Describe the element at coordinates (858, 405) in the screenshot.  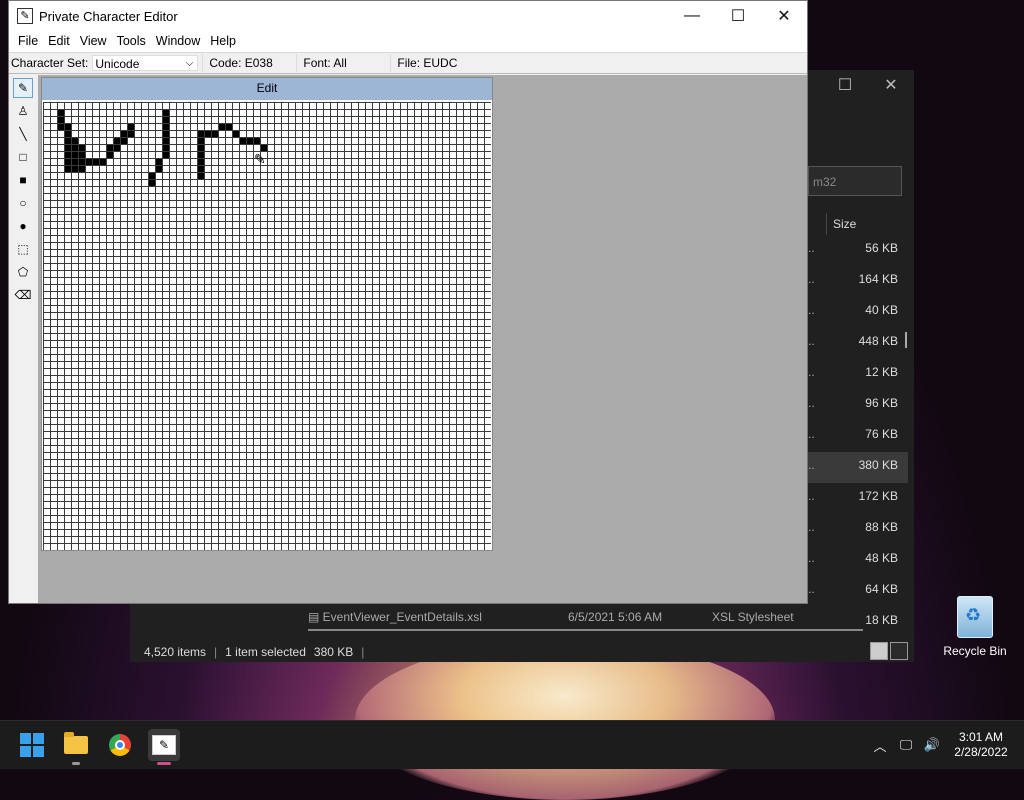
I see `table-row: .. 96 KB` at that location.